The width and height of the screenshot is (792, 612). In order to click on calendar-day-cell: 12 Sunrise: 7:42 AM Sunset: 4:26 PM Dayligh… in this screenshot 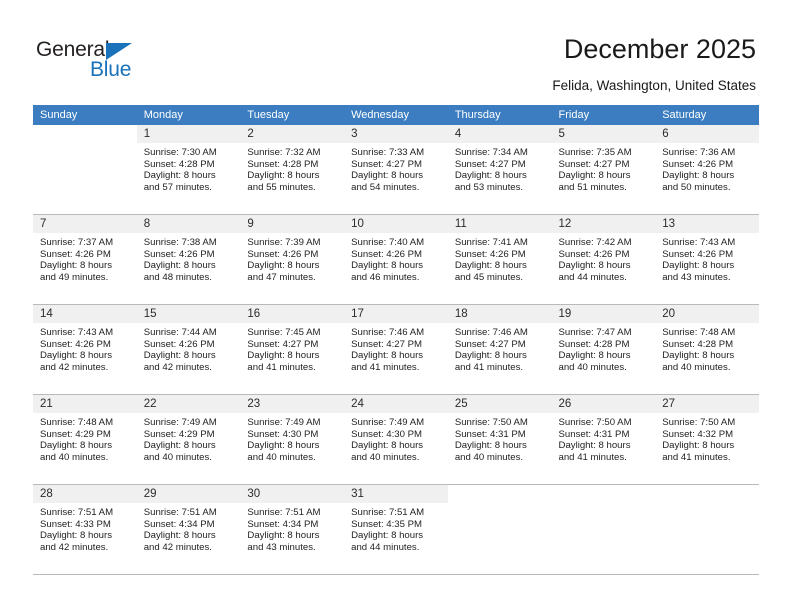, I will do `click(603, 259)`.